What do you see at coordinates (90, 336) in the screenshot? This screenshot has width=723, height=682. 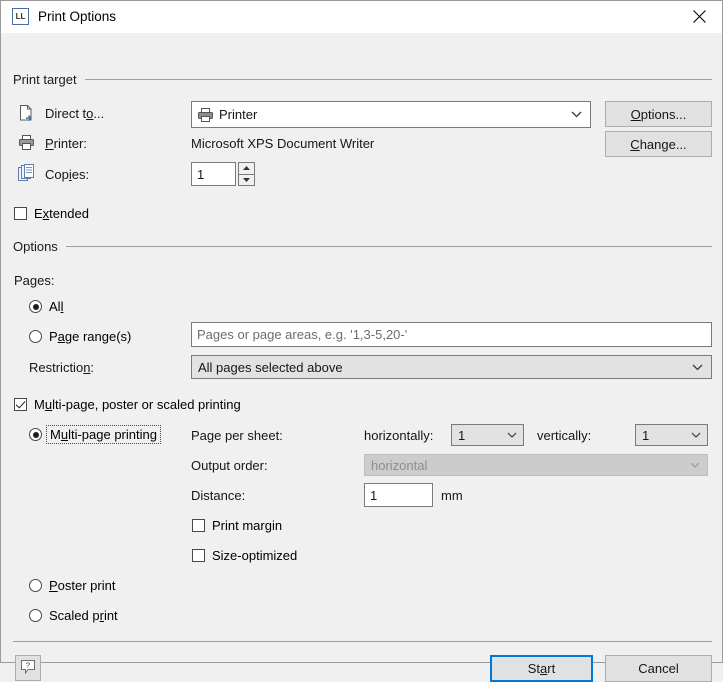 I see `page-range-radio-label: Page range(s)` at bounding box center [90, 336].